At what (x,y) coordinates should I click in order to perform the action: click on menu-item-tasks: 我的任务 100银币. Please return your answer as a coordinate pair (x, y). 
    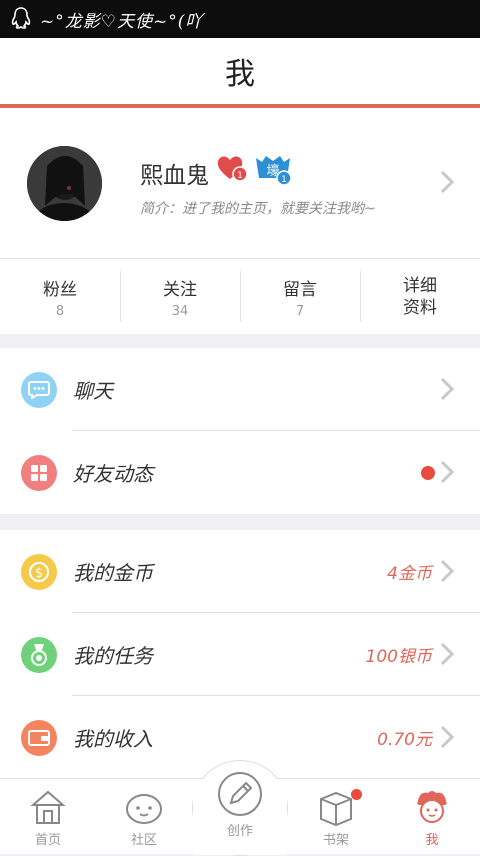
    Looking at the image, I should click on (240, 654).